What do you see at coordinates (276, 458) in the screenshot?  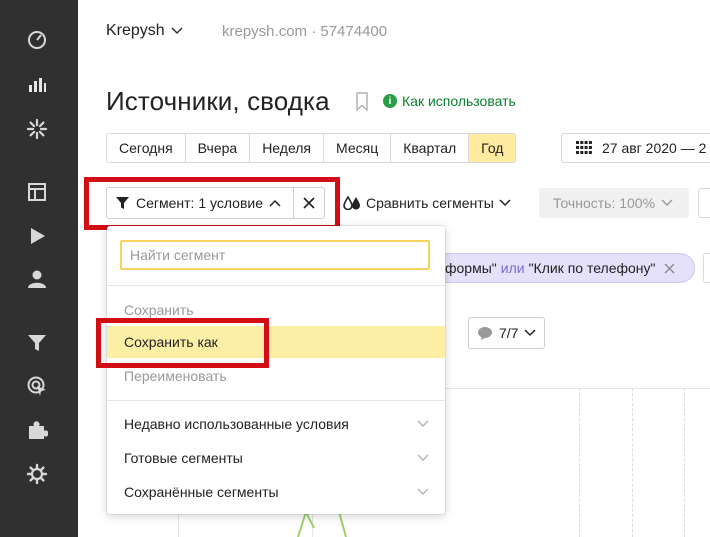 I see `ready-segments-group: Готовые сегменты` at bounding box center [276, 458].